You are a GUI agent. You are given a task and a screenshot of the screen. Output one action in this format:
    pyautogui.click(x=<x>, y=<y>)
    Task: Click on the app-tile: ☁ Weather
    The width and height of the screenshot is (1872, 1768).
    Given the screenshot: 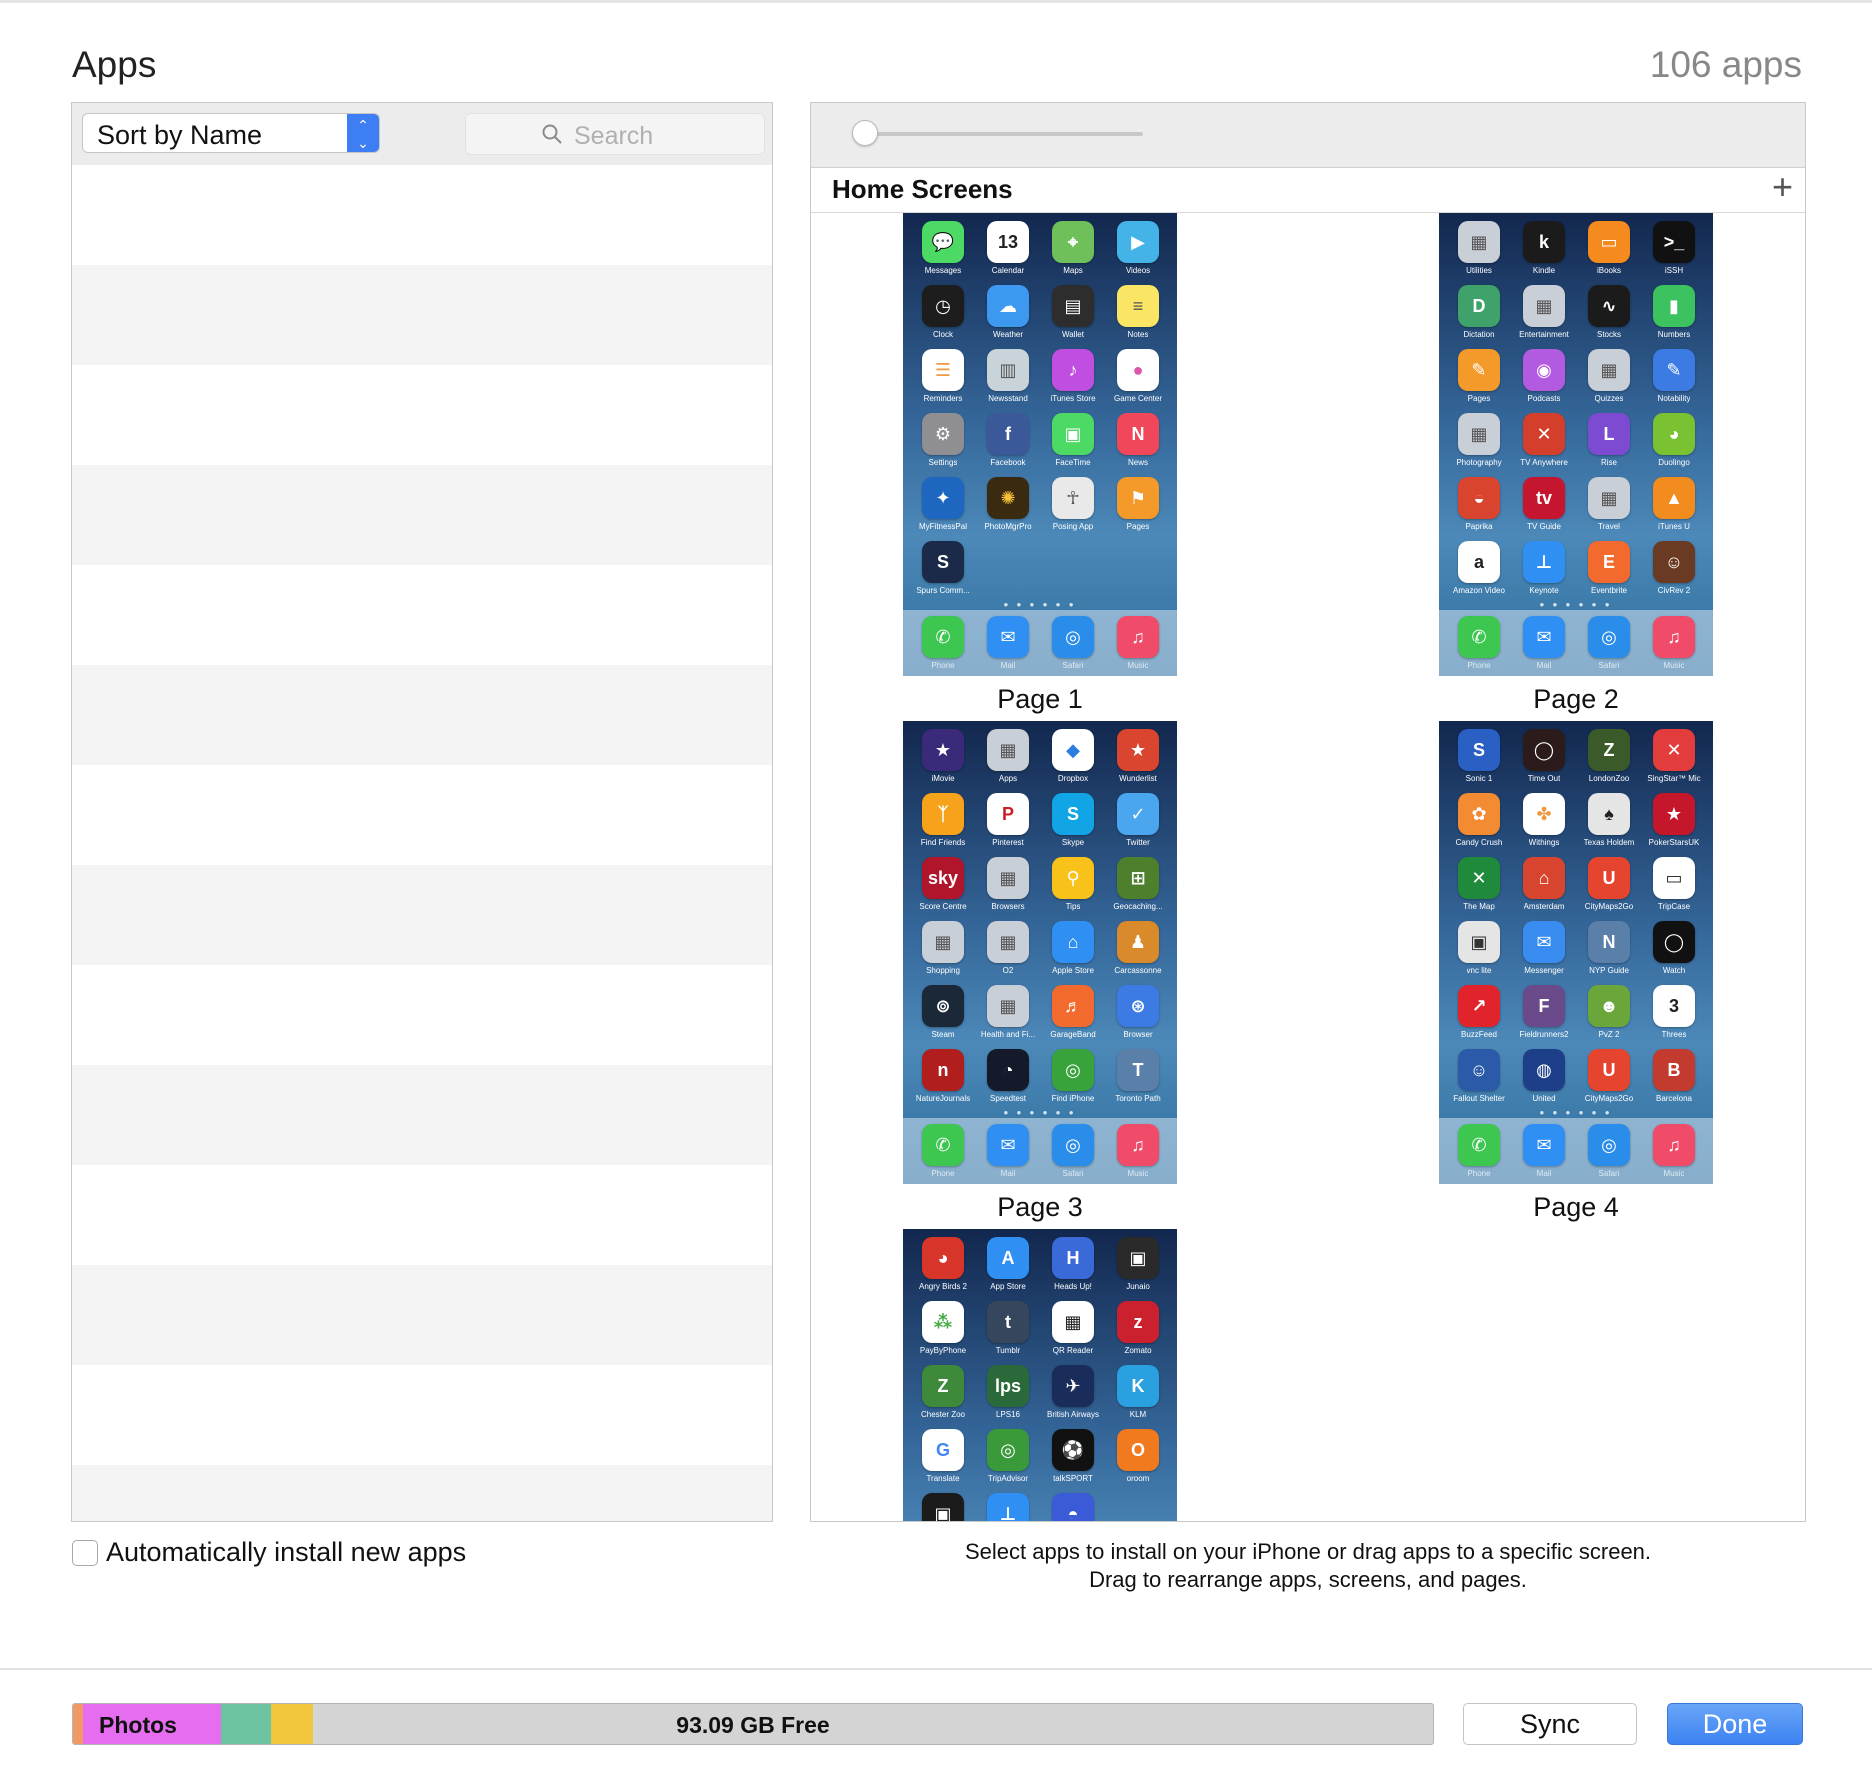 What is the action you would take?
    pyautogui.click(x=1008, y=317)
    